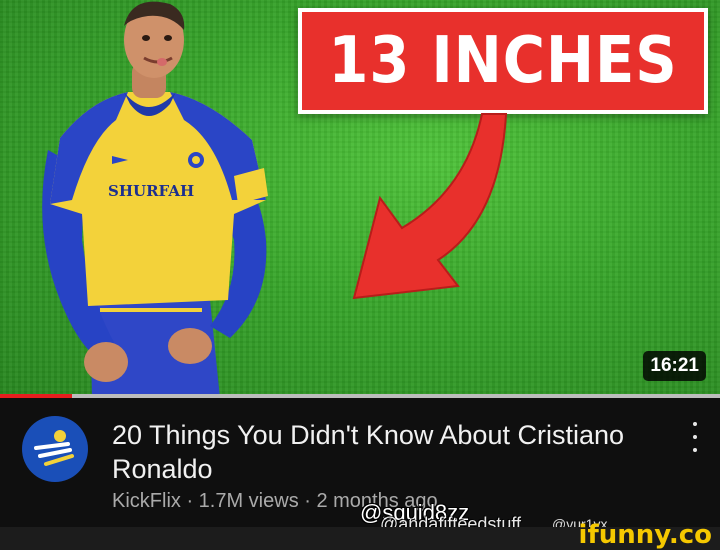 This screenshot has width=720, height=550. Describe the element at coordinates (645, 535) in the screenshot. I see `ifunny-logo: ifunny.co` at that location.